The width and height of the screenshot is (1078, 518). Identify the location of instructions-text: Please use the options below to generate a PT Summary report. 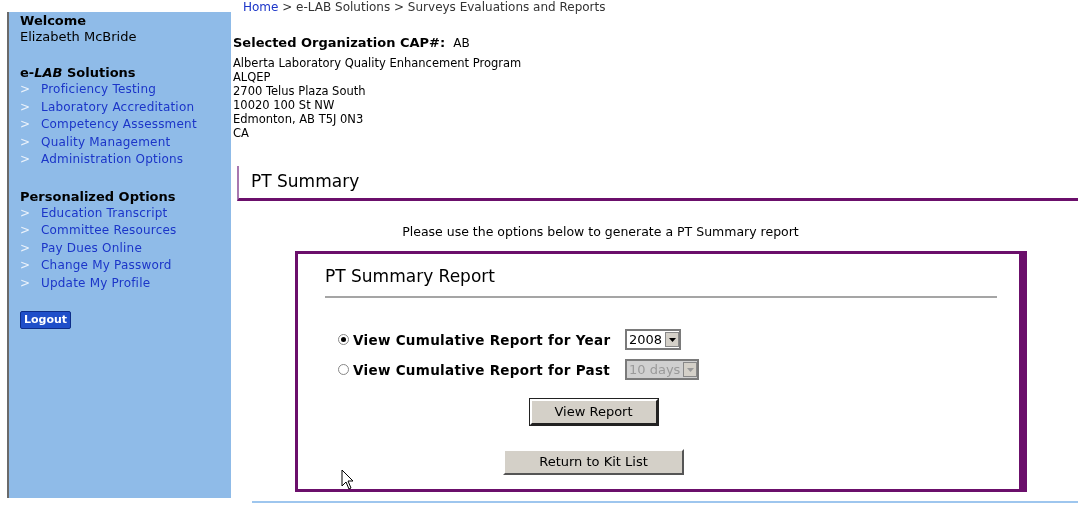
(600, 231).